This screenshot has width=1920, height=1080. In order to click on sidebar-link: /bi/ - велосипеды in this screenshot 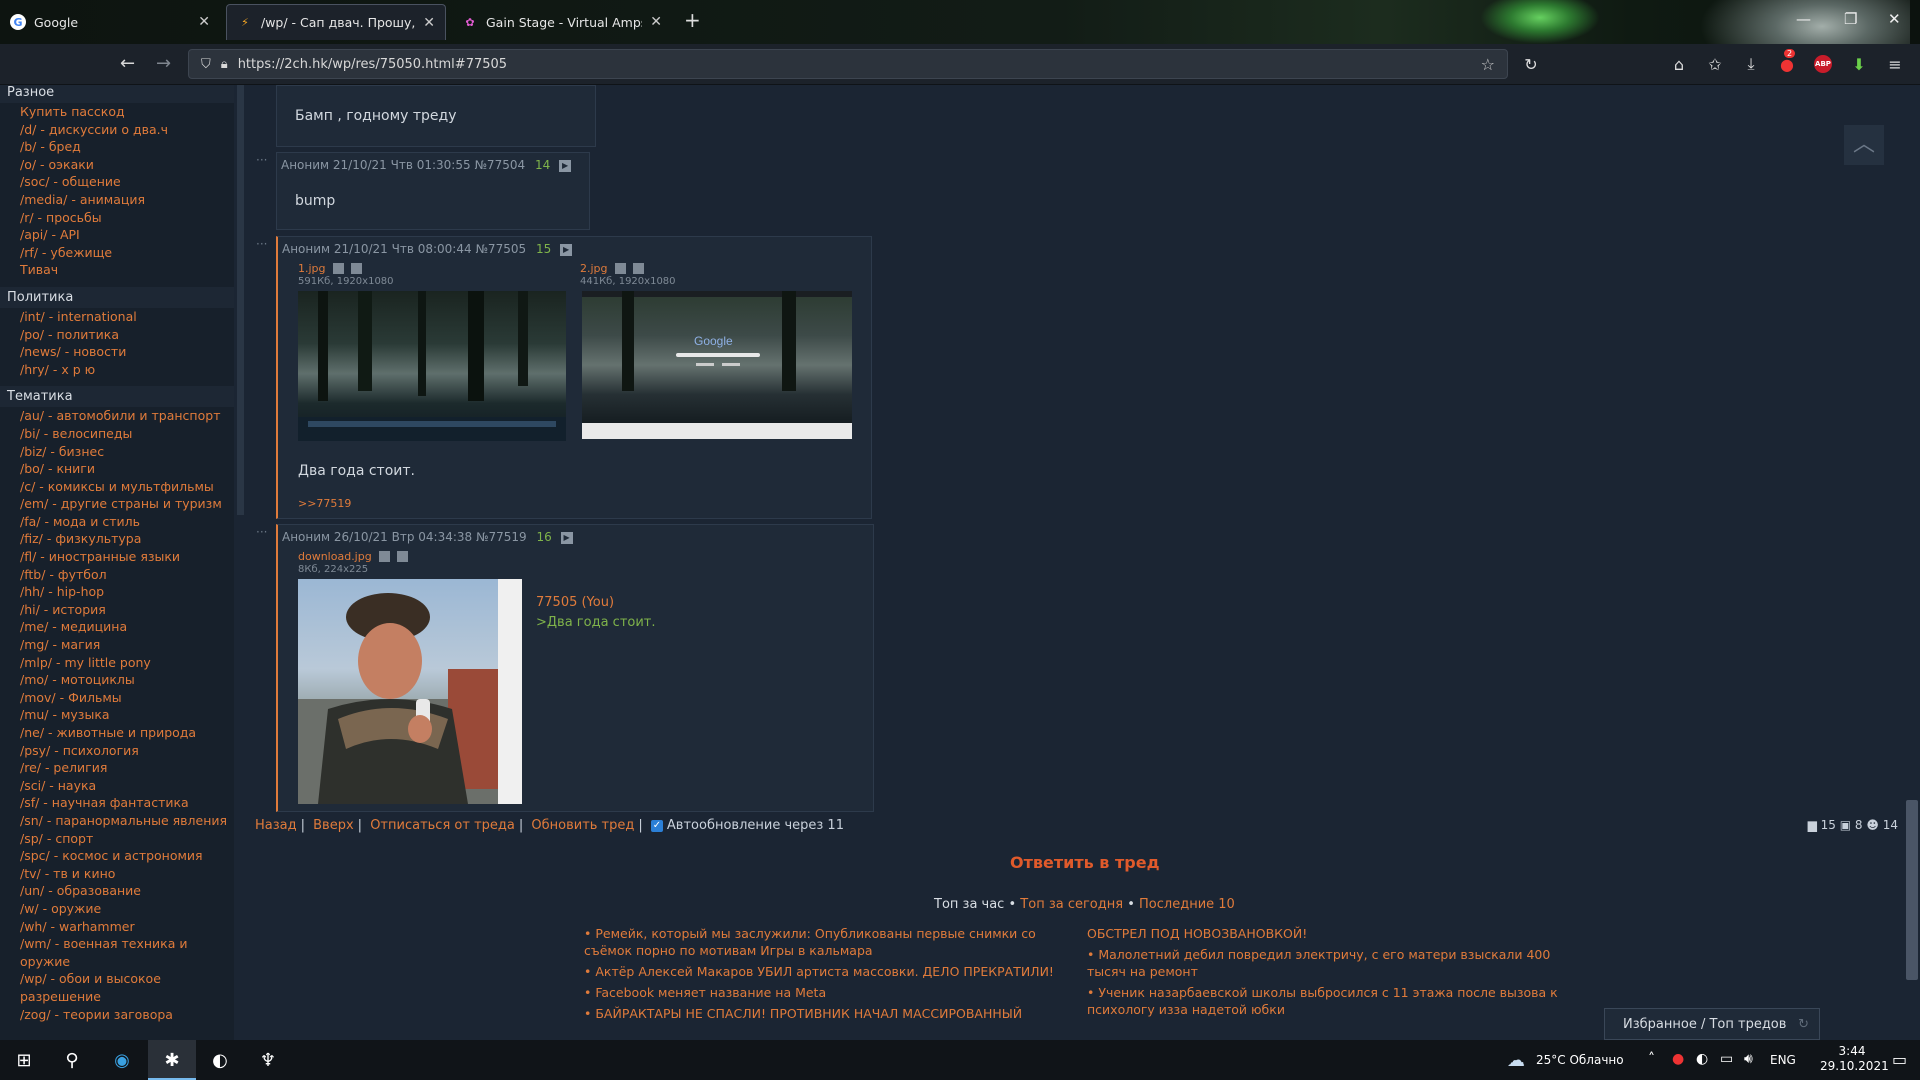, I will do `click(117, 434)`.